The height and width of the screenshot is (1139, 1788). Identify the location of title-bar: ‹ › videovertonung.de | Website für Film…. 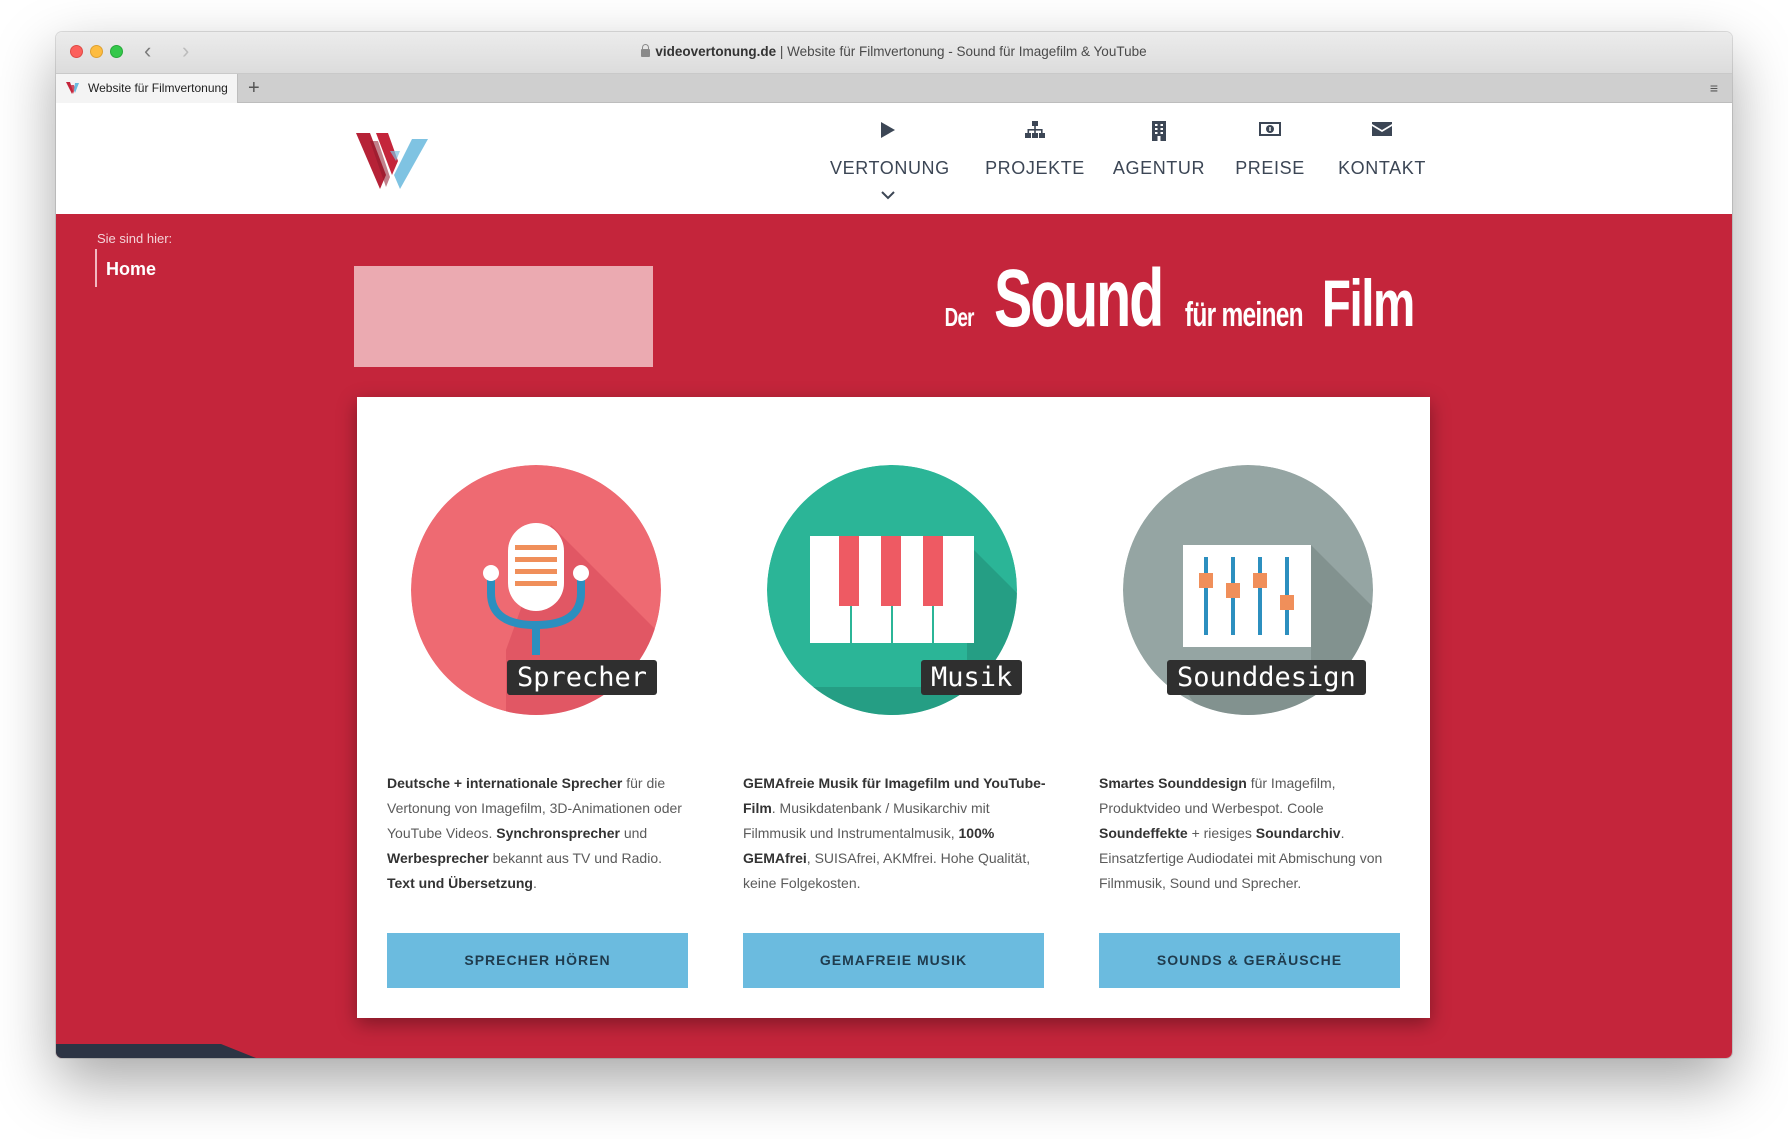
(894, 53).